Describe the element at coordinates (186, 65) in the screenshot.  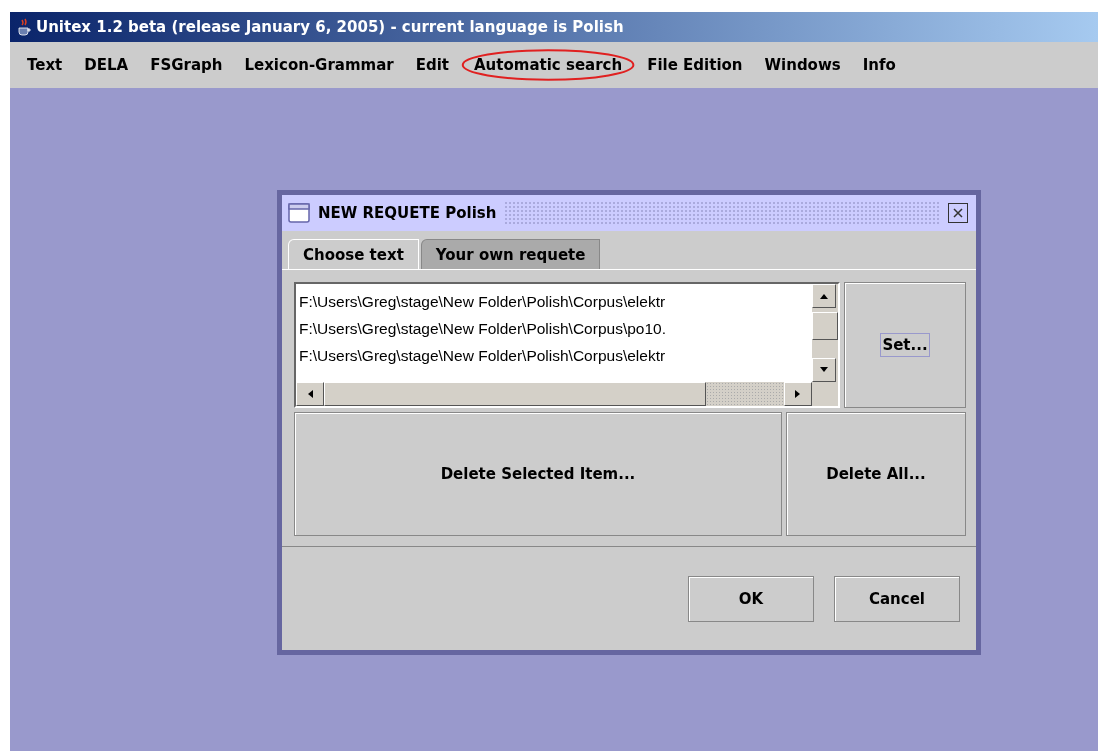
I see `menu-item: FSGraph` at that location.